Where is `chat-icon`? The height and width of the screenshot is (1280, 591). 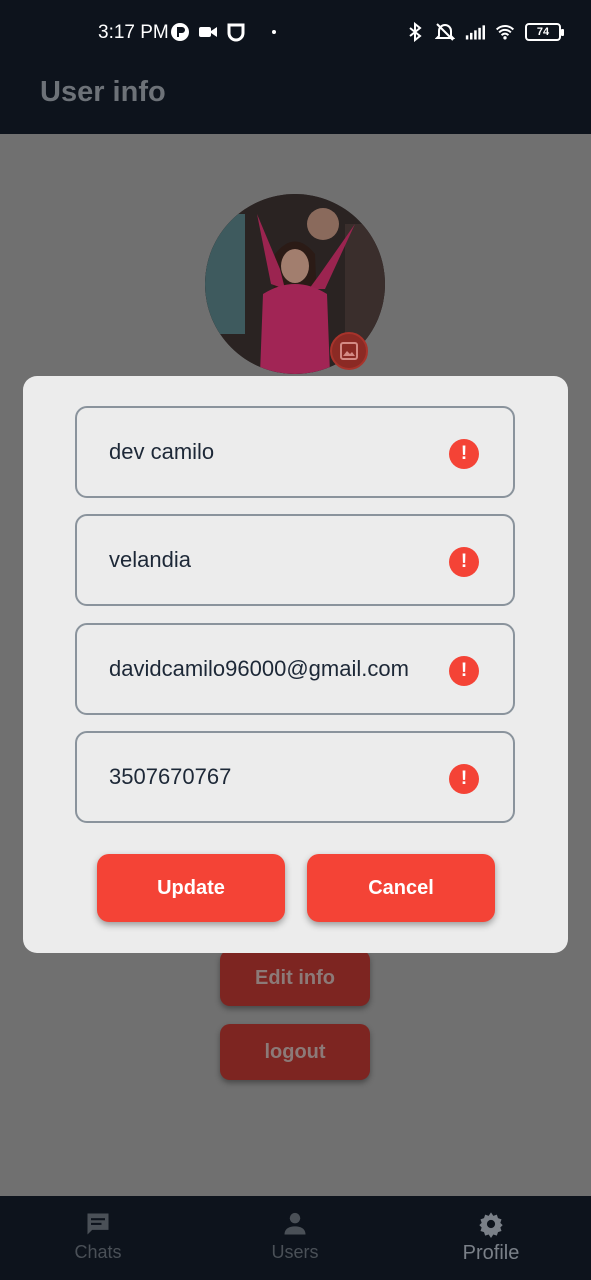 chat-icon is located at coordinates (98, 1224).